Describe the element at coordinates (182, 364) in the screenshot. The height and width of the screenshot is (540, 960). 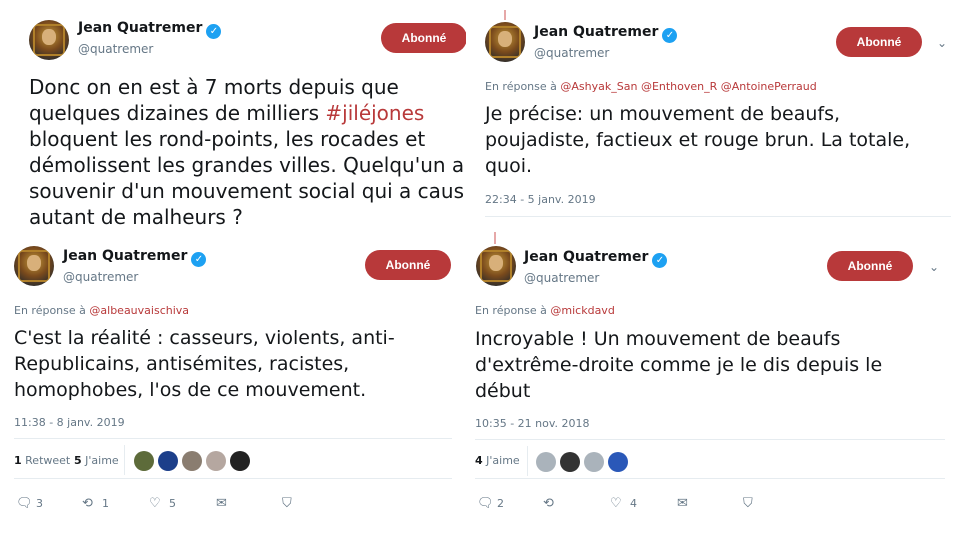
I see `tweet-line: Republicains, antisémites, racistes,` at that location.